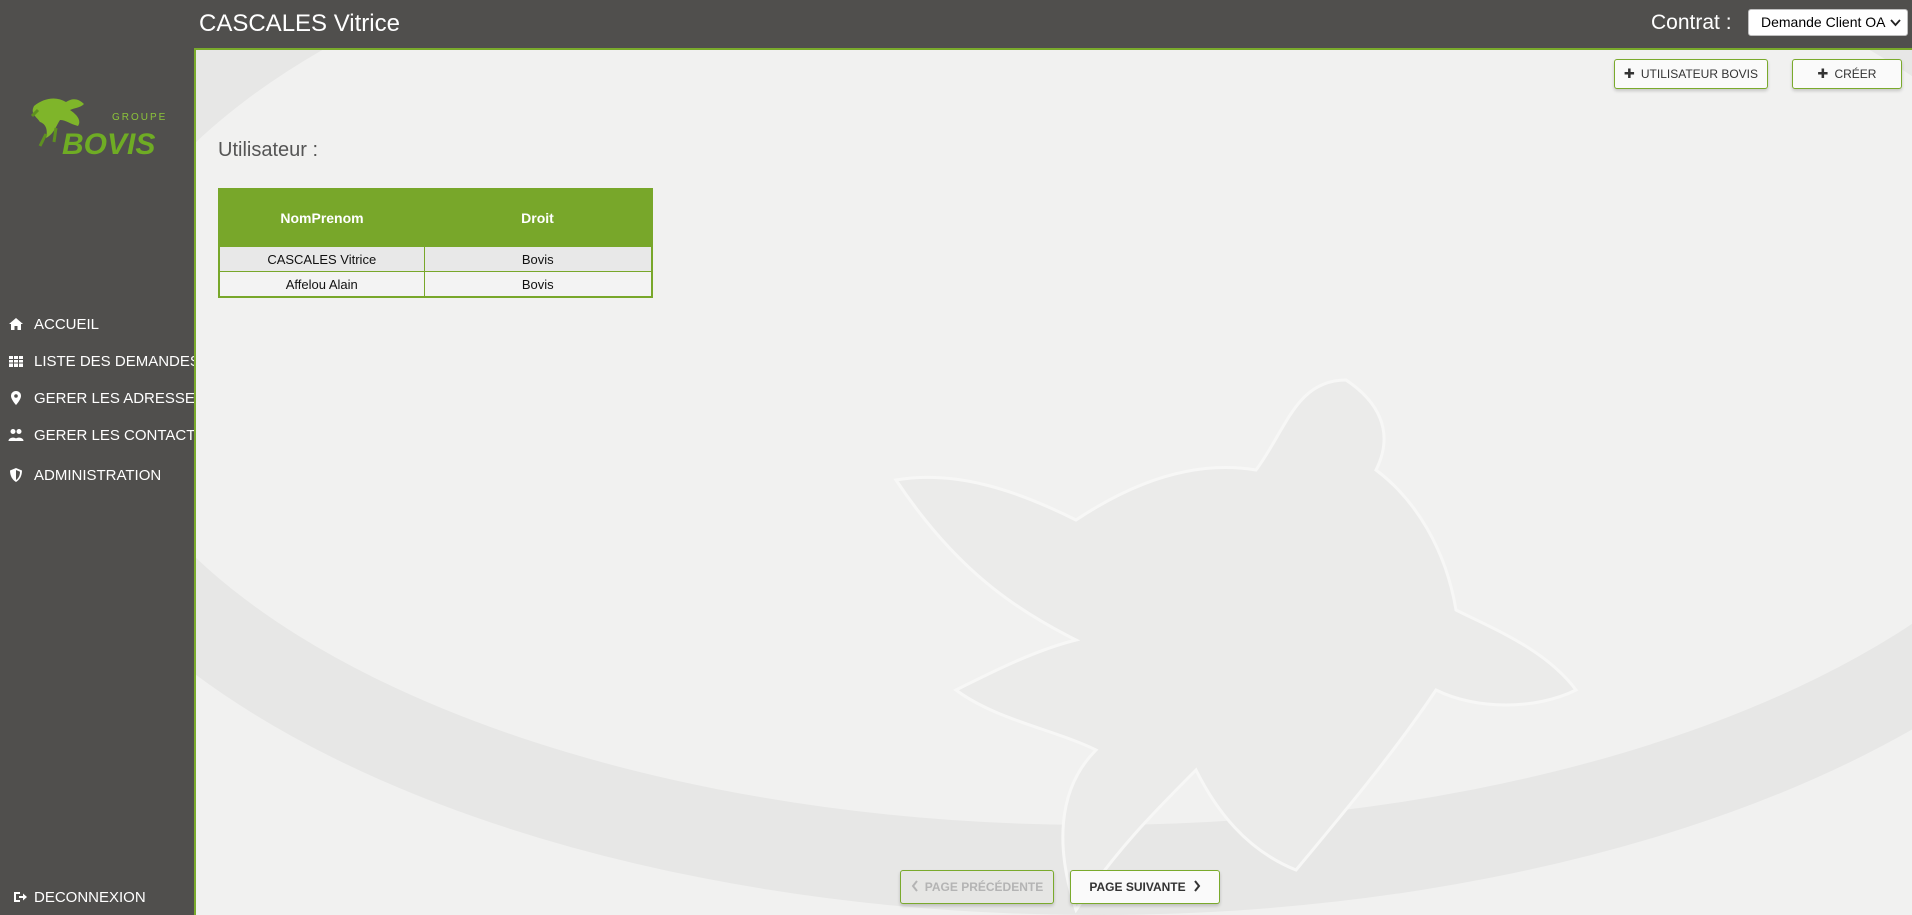 This screenshot has width=1912, height=915. I want to click on table-row: Affelou Alain Bovis, so click(435, 284).